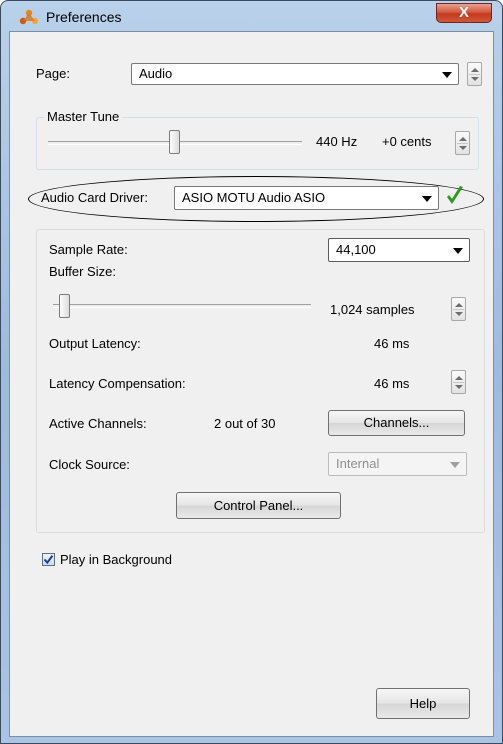 Image resolution: width=503 pixels, height=744 pixels. What do you see at coordinates (392, 343) in the screenshot?
I see `output-latency-value: 46 ms` at bounding box center [392, 343].